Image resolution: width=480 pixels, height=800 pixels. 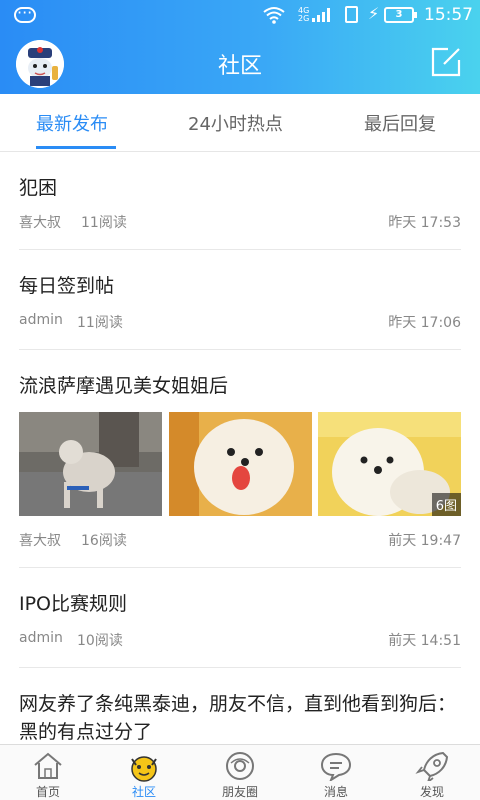 What do you see at coordinates (446, 504) in the screenshot?
I see `image-count-badge: 6图` at bounding box center [446, 504].